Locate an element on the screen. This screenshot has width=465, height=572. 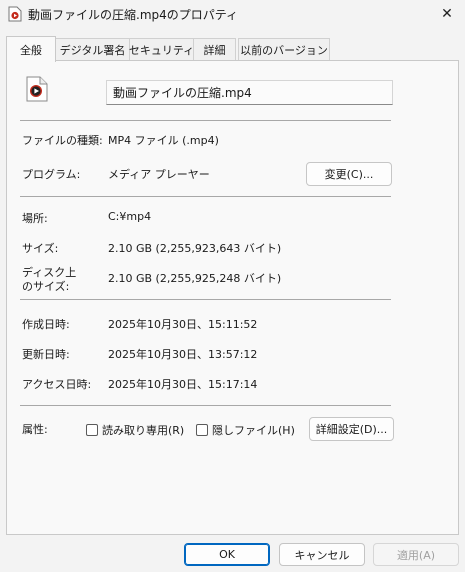
window-title: 動画ファイルの圧縮.mp4のプロパティ is located at coordinates (133, 15).